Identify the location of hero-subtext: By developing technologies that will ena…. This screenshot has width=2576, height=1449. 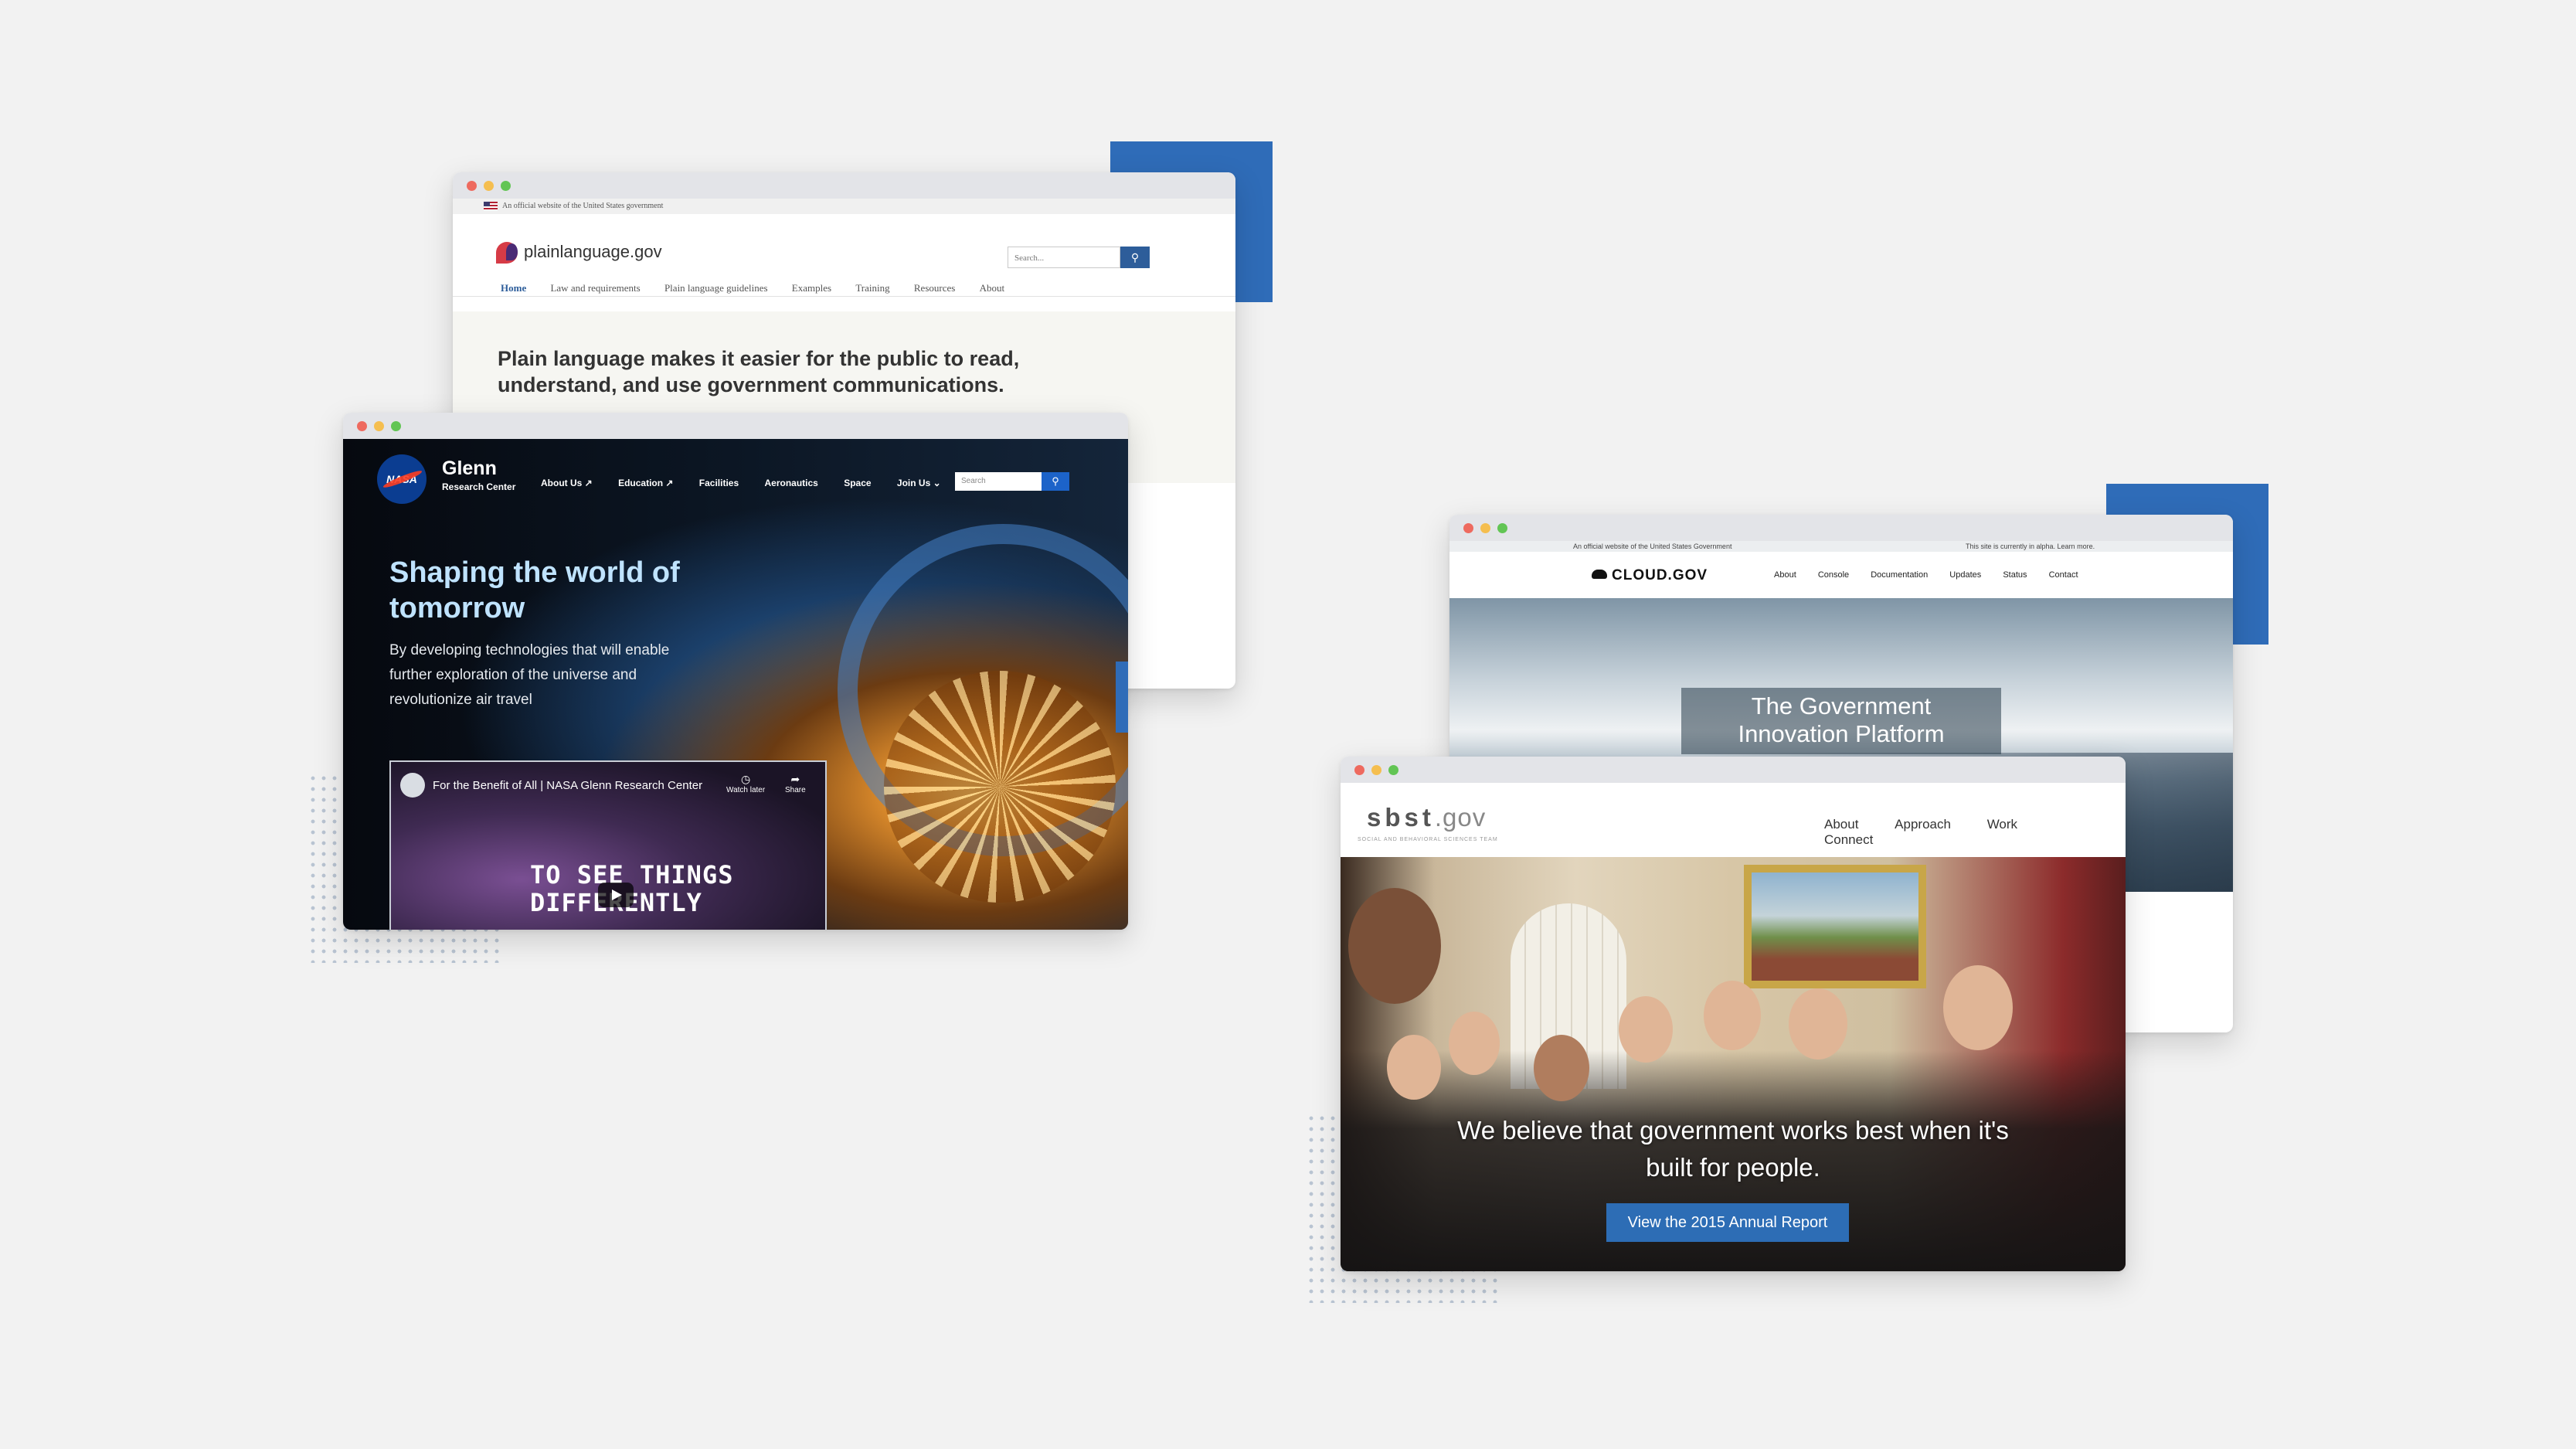
(529, 675).